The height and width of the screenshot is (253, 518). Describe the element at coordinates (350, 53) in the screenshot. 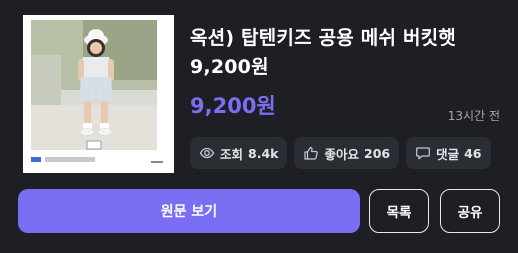

I see `item-title: 옥션) 탑텐키즈 공용 메쉬 버킷햇 9,200원` at that location.